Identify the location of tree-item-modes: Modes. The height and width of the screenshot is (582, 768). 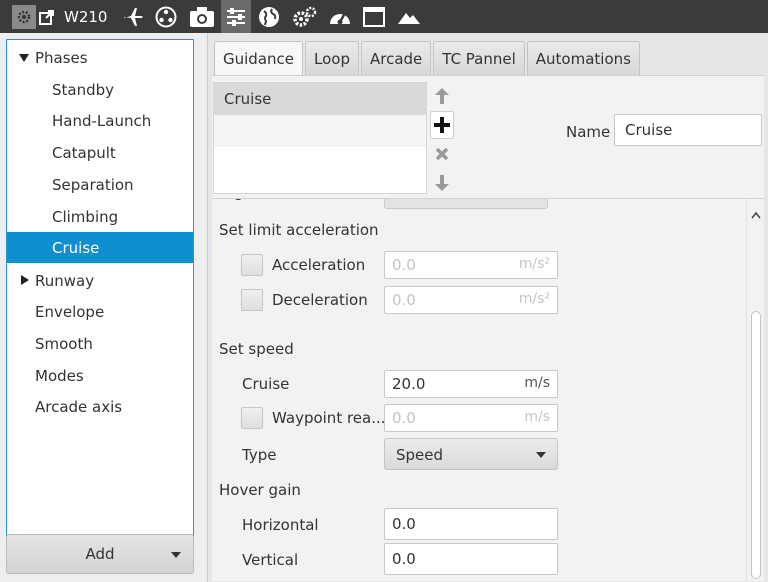
(100, 375).